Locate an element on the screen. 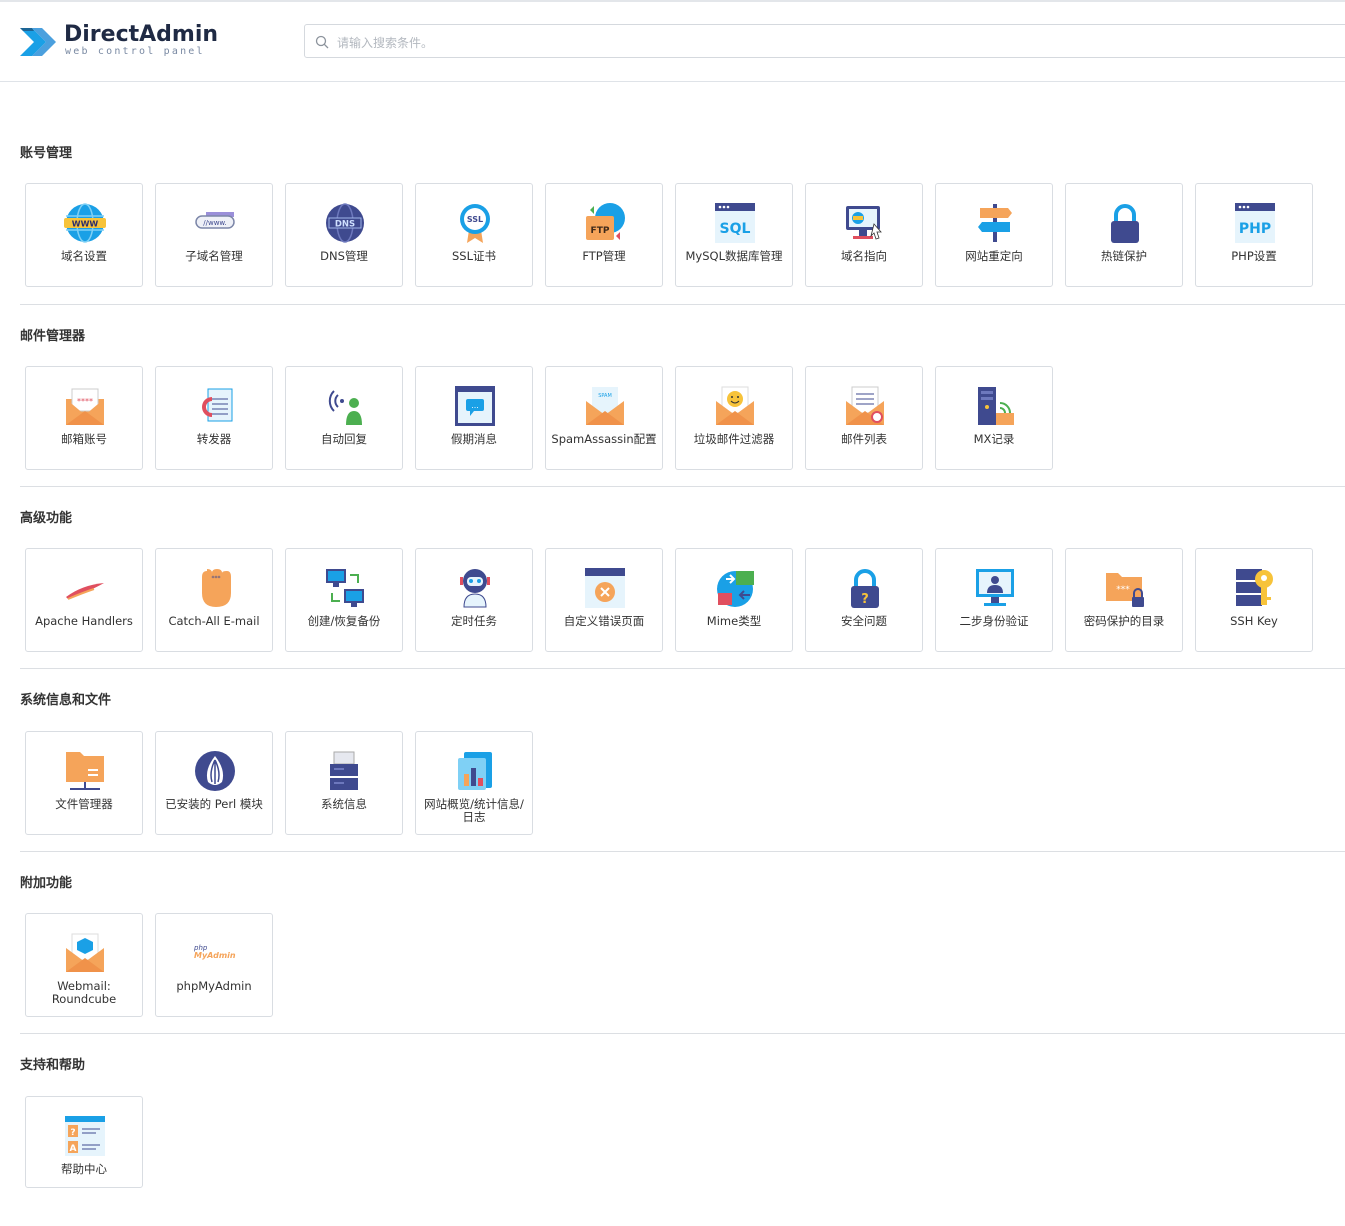  tile-autoresponder: 自动回复 is located at coordinates (344, 418).